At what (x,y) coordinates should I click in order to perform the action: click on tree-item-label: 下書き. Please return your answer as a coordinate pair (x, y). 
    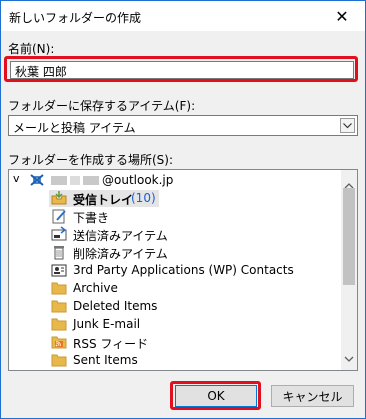
    Looking at the image, I should click on (91, 218).